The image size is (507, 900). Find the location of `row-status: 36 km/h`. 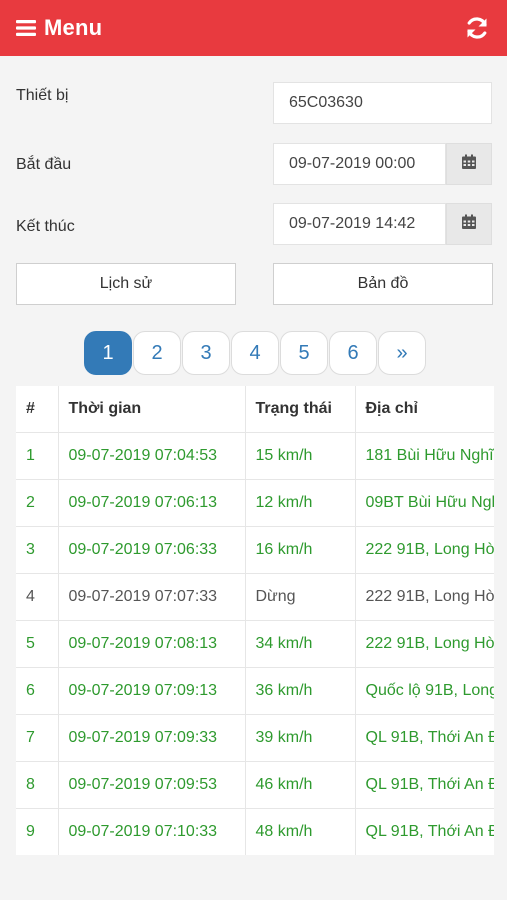

row-status: 36 km/h is located at coordinates (300, 691).